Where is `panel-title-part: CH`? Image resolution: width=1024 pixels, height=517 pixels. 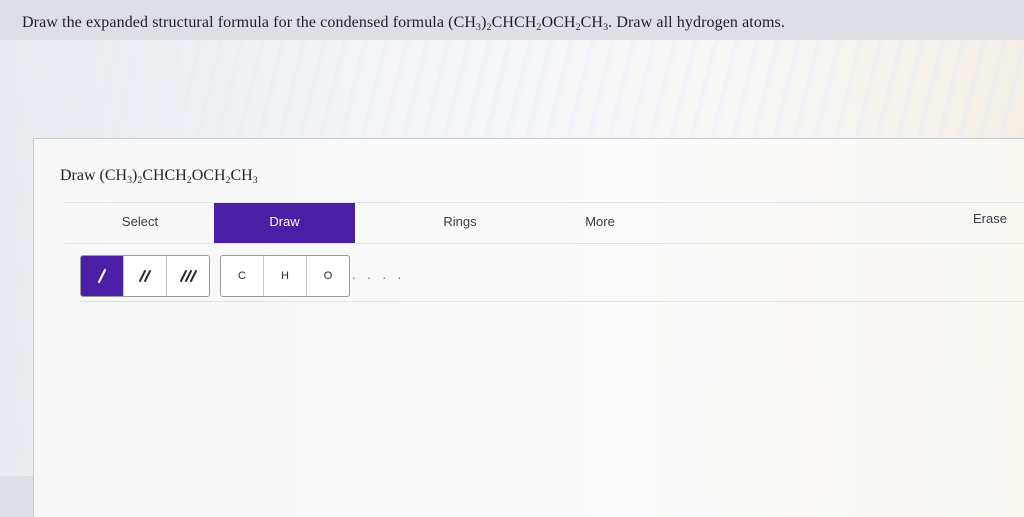 panel-title-part: CH is located at coordinates (241, 175).